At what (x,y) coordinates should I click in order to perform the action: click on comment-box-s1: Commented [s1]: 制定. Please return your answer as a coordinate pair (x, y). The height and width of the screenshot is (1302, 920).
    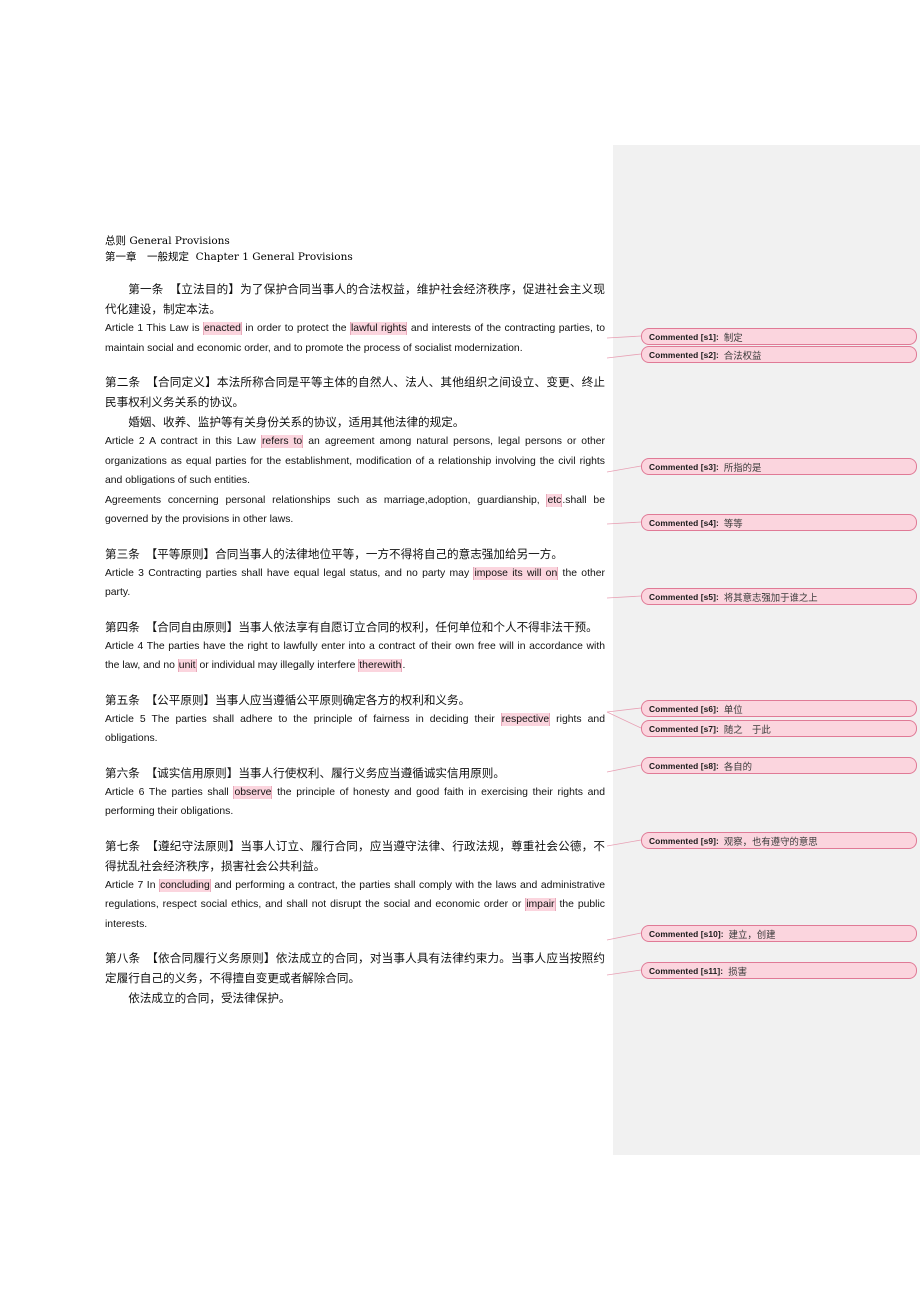
    Looking at the image, I should click on (779, 336).